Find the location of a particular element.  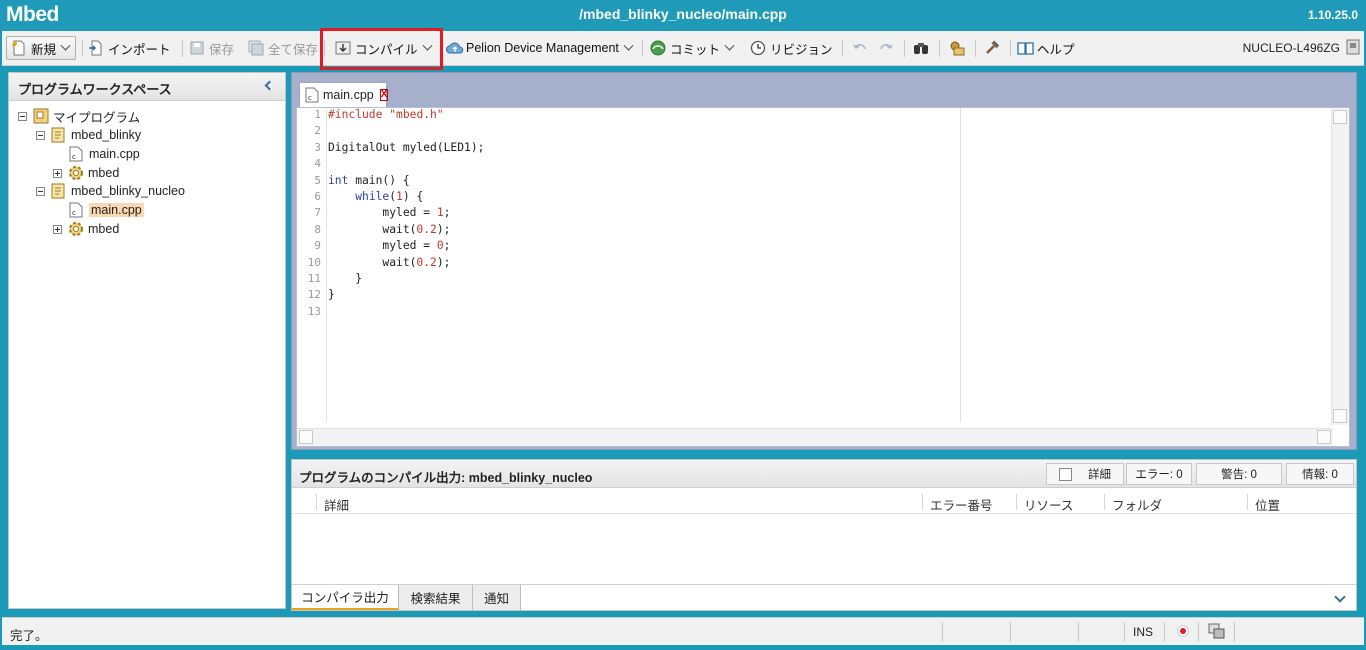

revision-button: リビジョン is located at coordinates (791, 48).